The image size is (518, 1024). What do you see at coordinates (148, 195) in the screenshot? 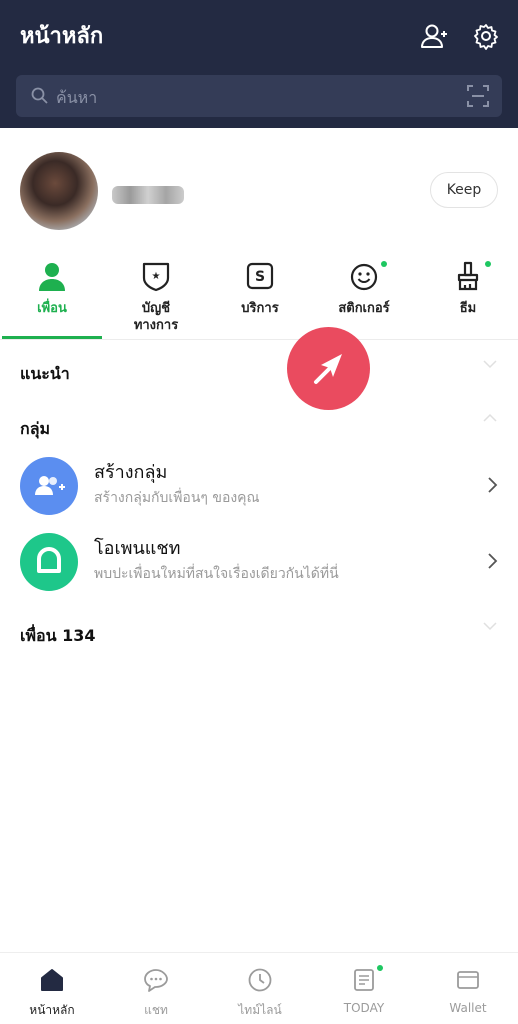
I see `profile-name-blurred` at bounding box center [148, 195].